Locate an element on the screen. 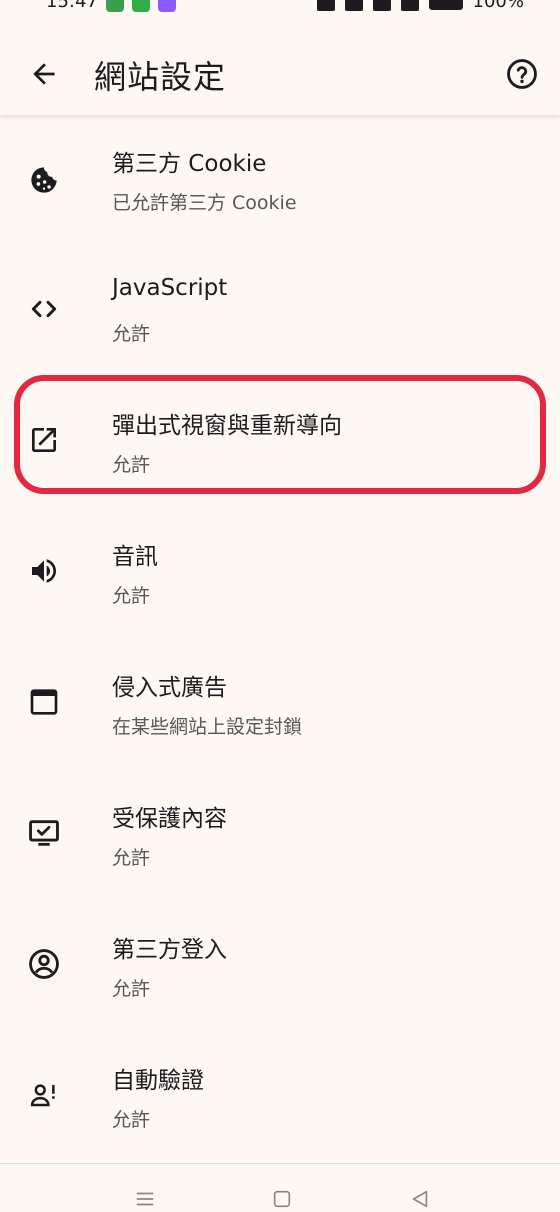  setting-title: 音訊 is located at coordinates (135, 557).